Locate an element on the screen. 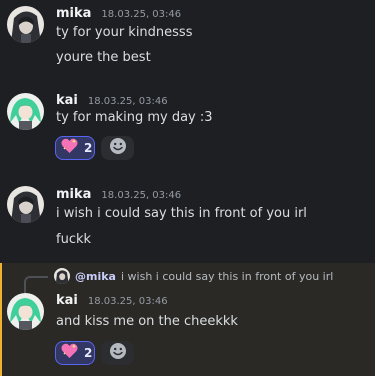  message-text: youre the best is located at coordinates (103, 57).